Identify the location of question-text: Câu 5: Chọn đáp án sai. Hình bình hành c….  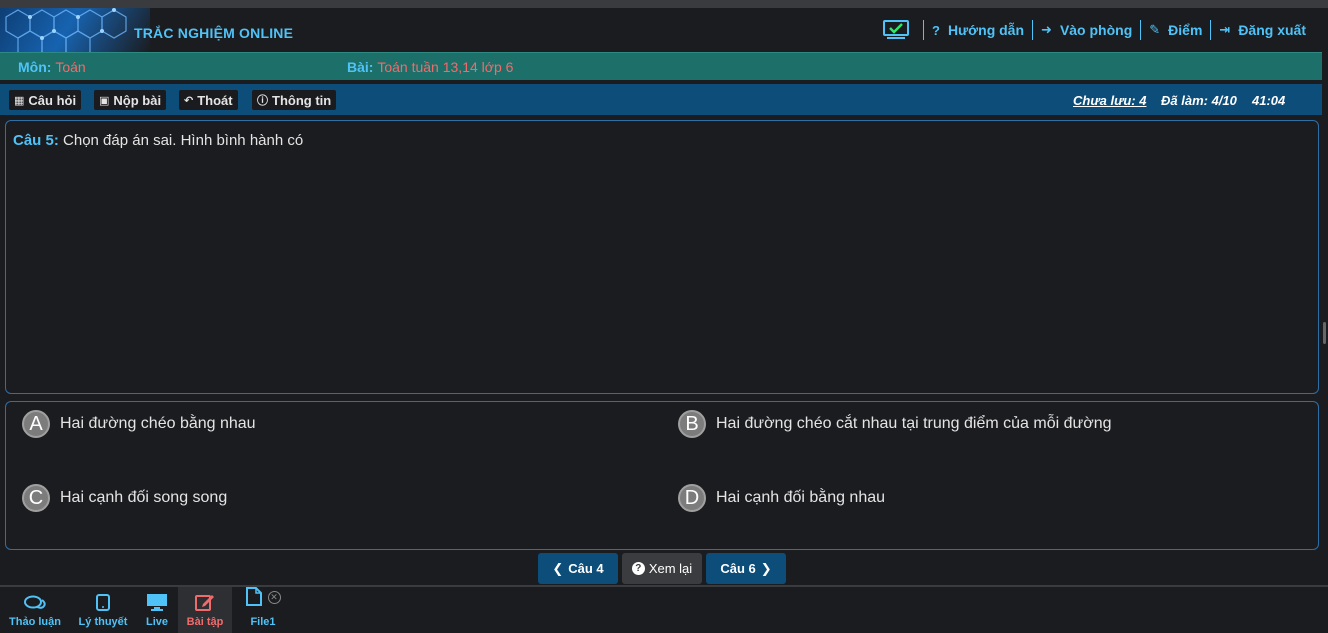
(158, 140).